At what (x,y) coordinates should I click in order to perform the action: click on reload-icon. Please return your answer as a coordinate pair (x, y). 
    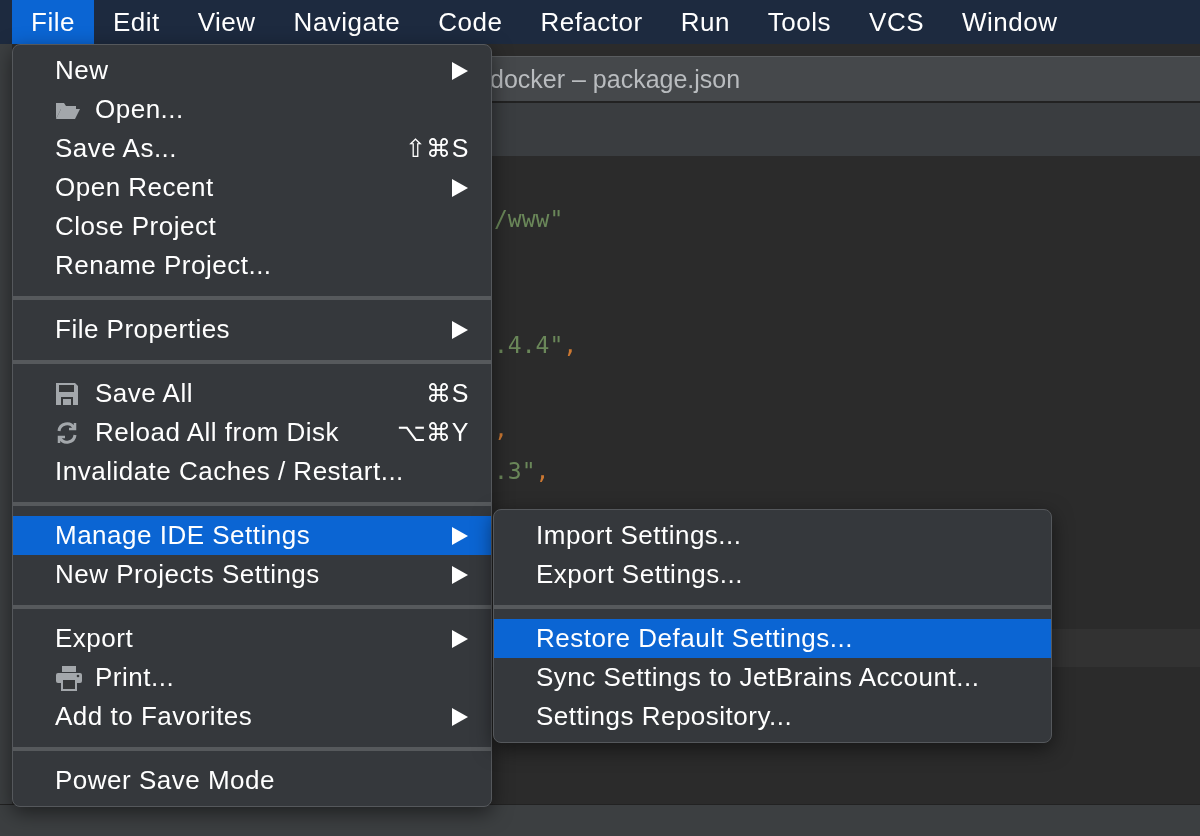
    Looking at the image, I should click on (67, 432).